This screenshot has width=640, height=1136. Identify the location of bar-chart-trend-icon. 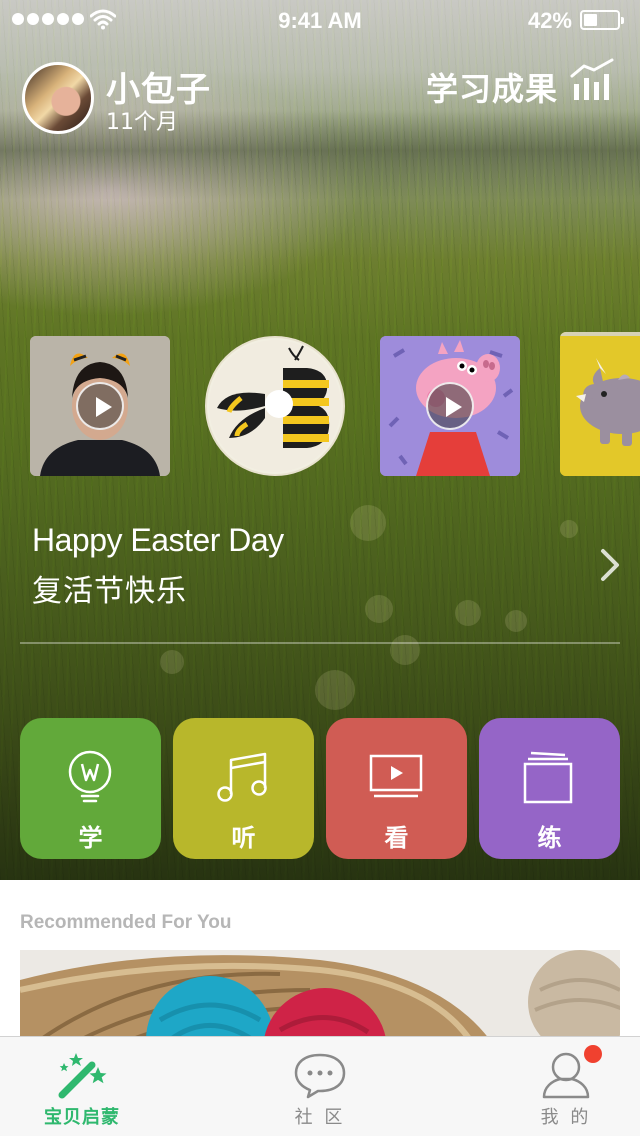
(593, 80).